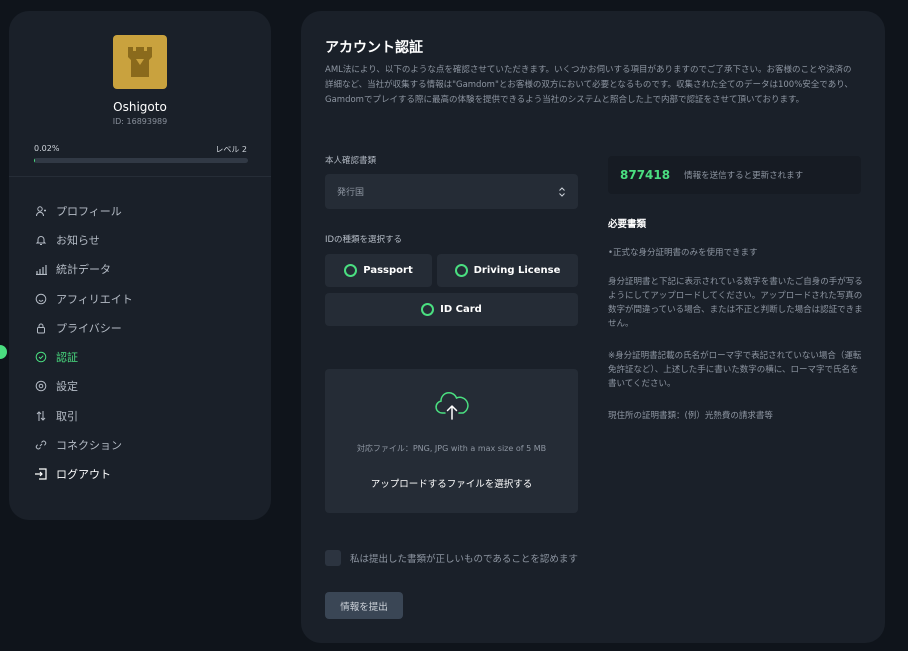  Describe the element at coordinates (35, 160) in the screenshot. I see `level-progress-fill` at that location.